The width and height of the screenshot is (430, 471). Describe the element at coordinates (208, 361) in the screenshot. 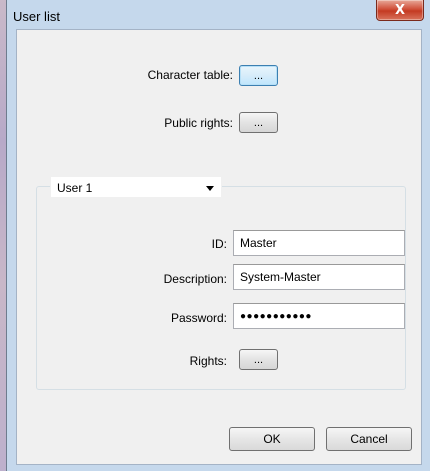

I see `rights-label: Rights:` at that location.